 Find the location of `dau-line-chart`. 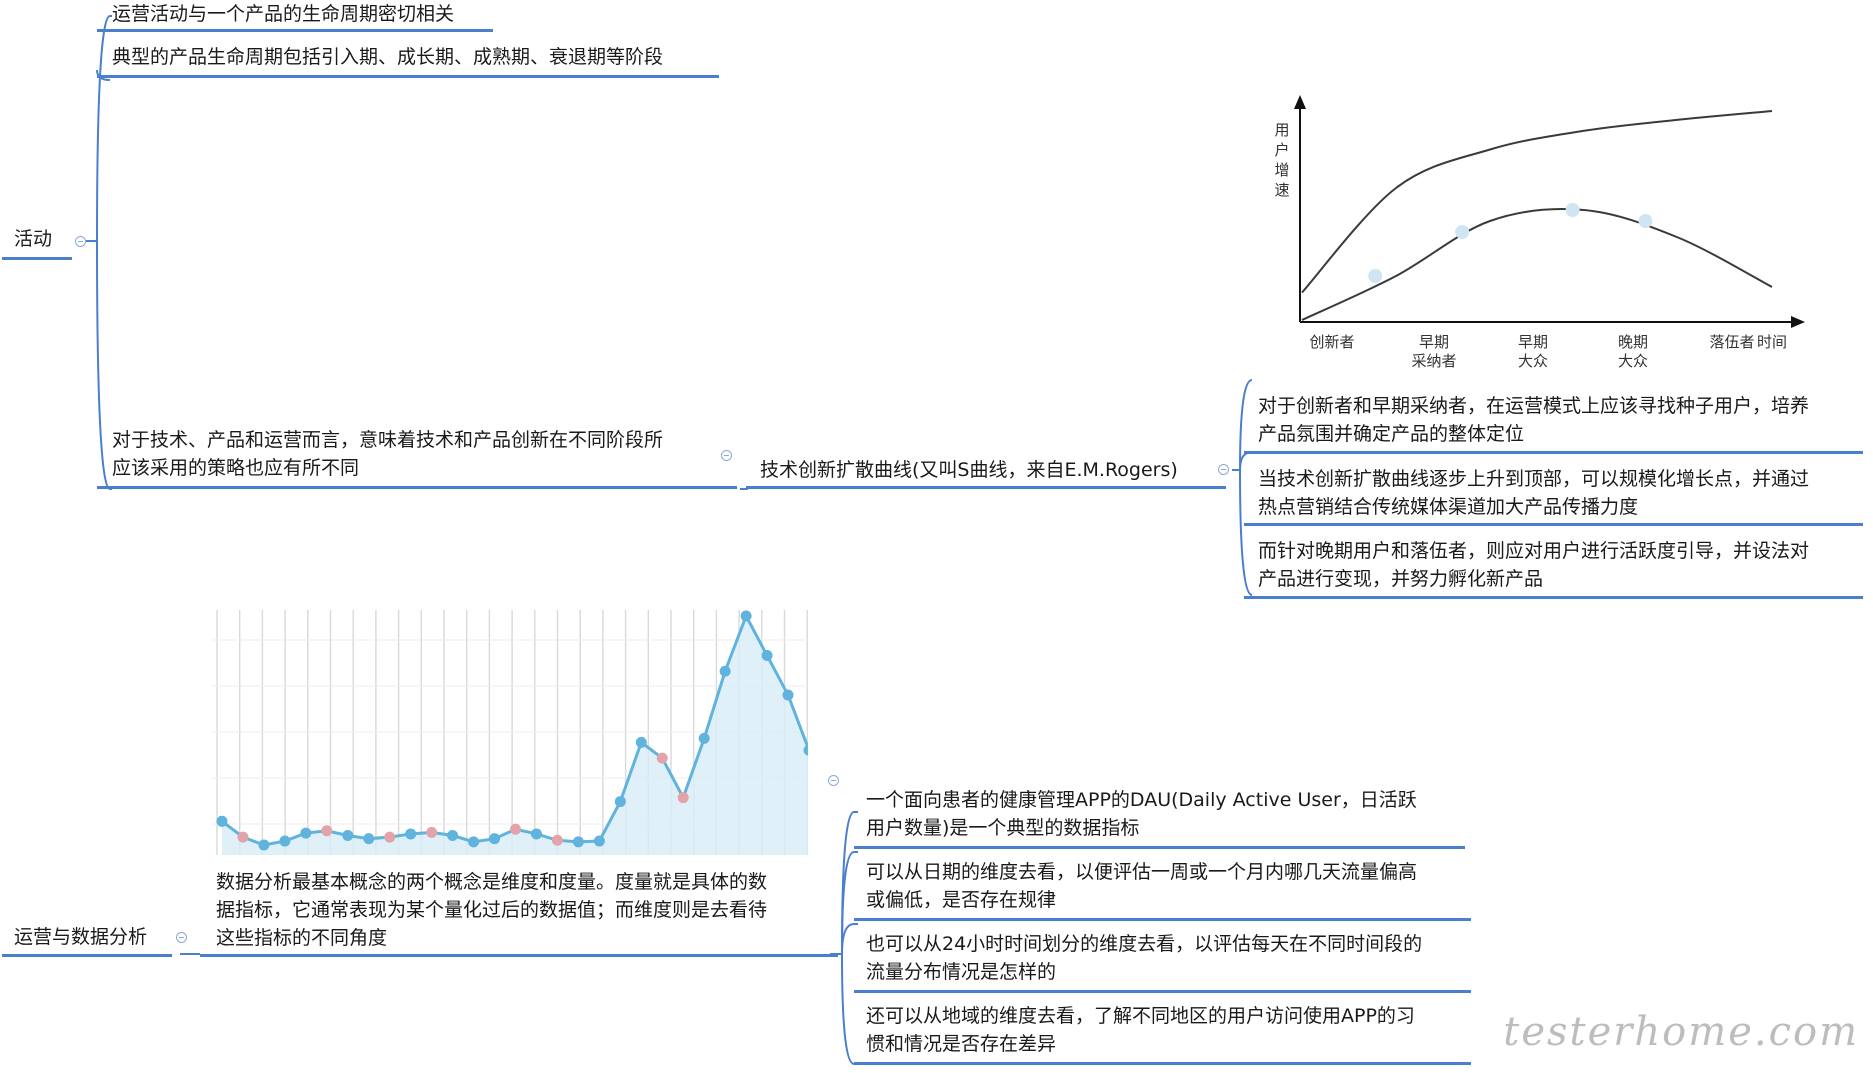

dau-line-chart is located at coordinates (510, 732).